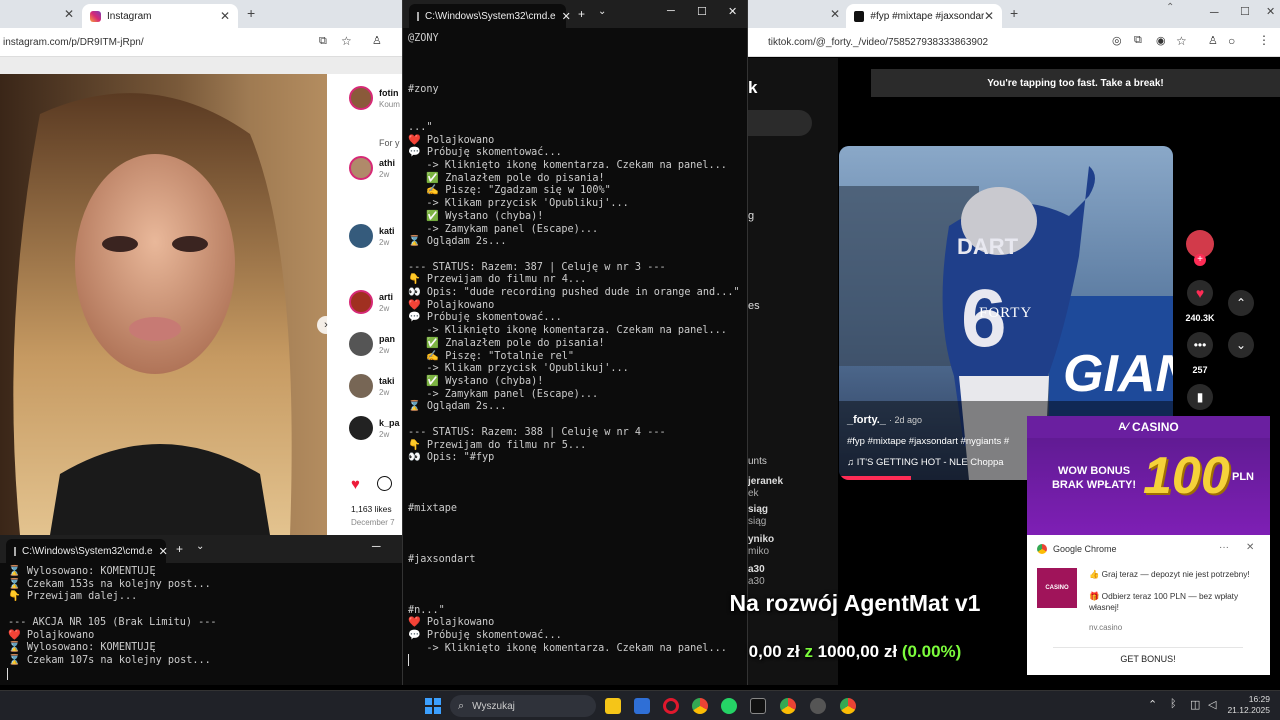  I want to click on nav-fragment: siąg, so click(758, 509).